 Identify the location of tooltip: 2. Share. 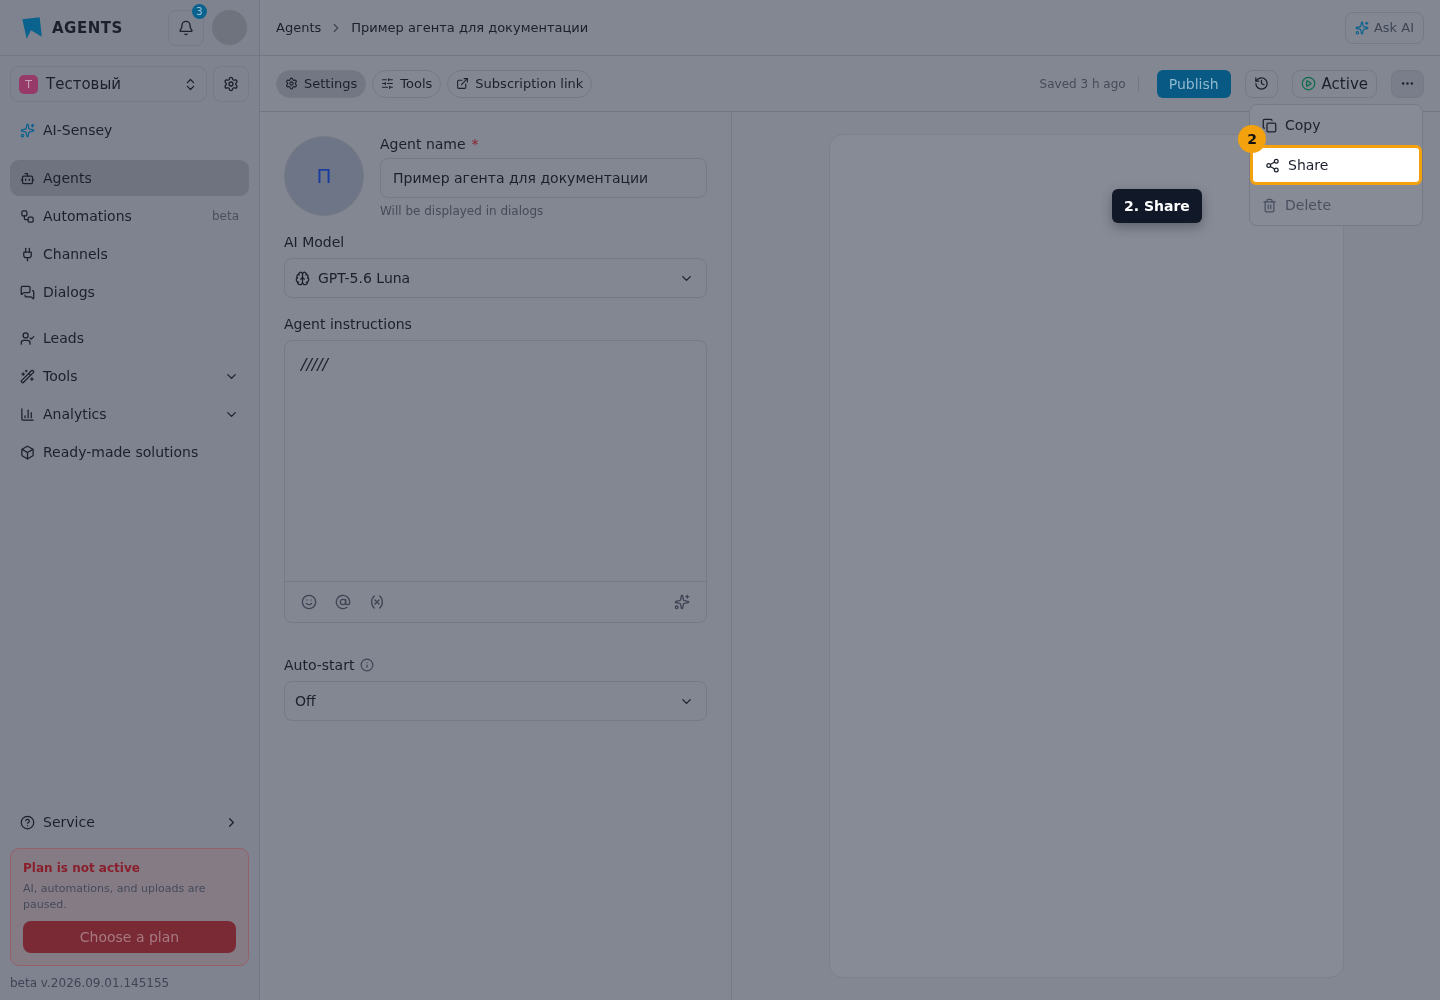
(1157, 206).